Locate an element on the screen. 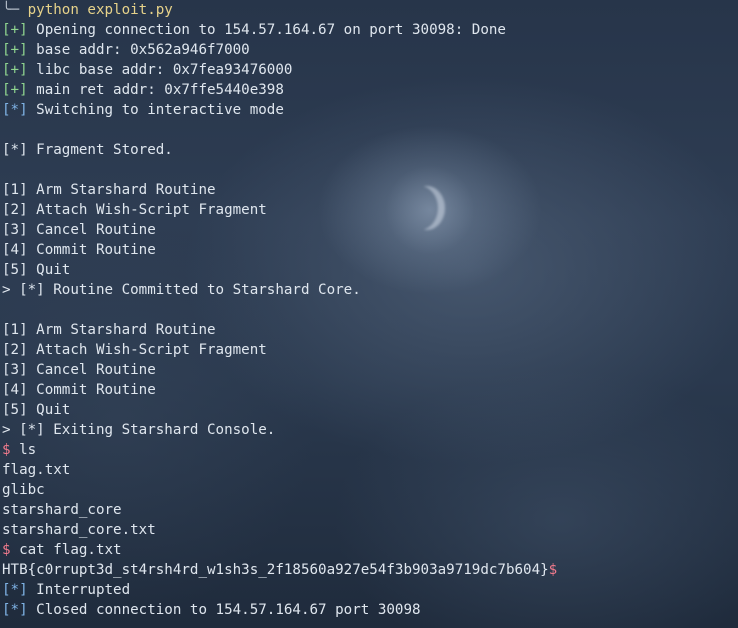  terminal-line: starshard_core.txt is located at coordinates (279, 530).